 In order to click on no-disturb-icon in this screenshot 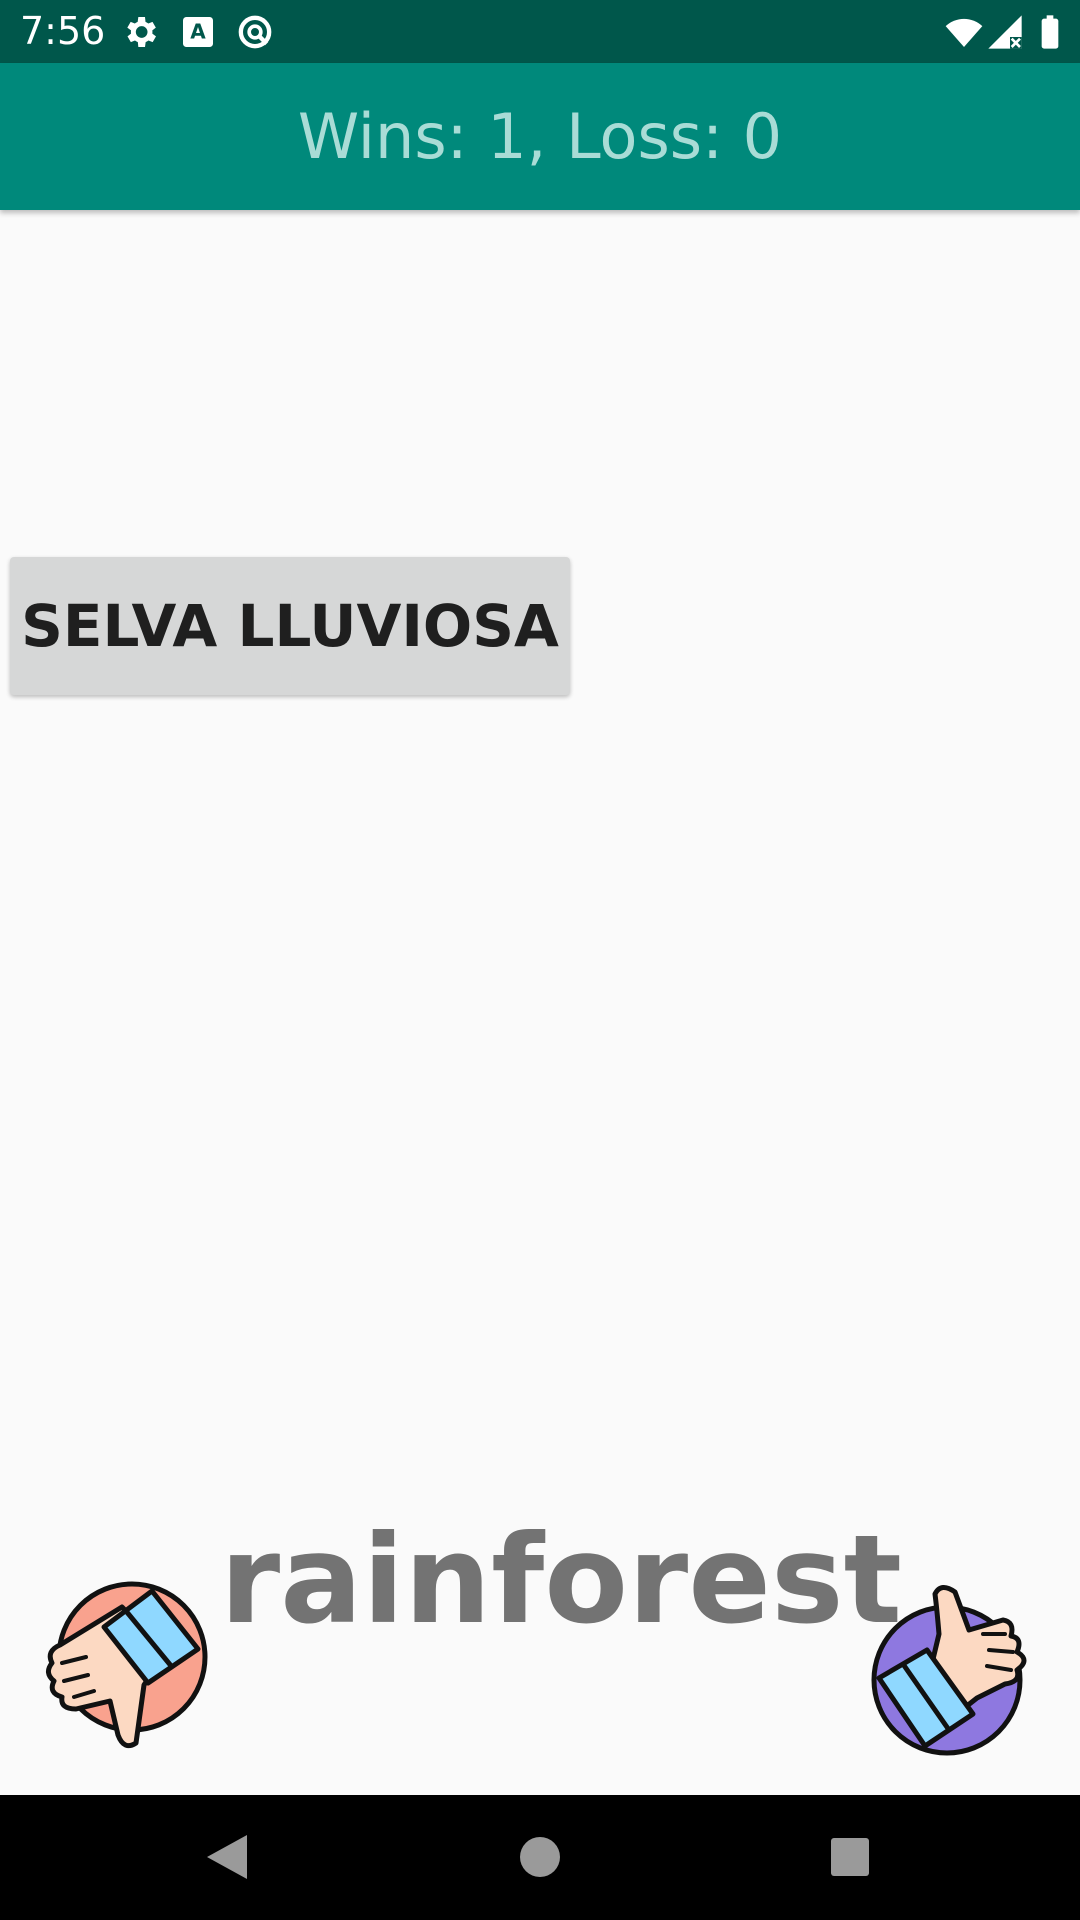, I will do `click(255, 32)`.